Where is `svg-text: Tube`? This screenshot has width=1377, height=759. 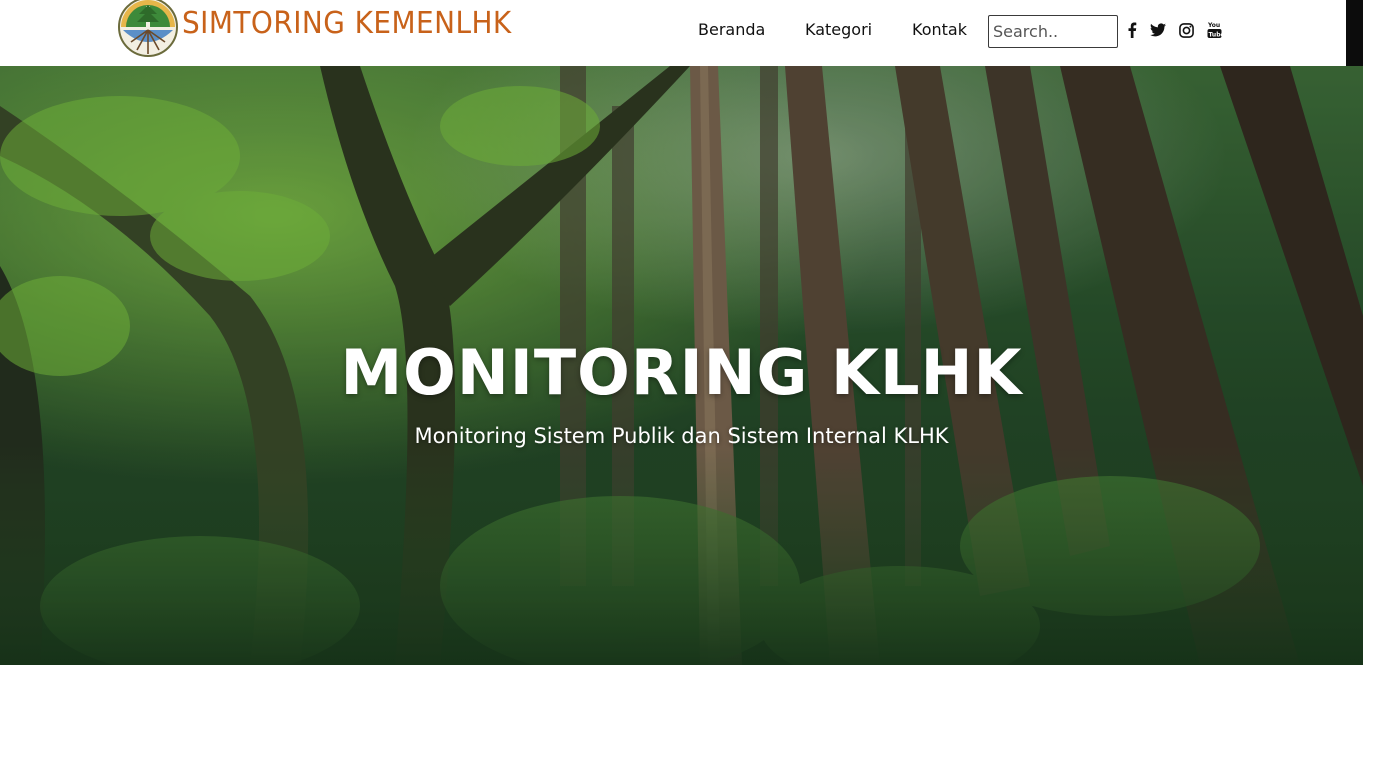
svg-text: Tube is located at coordinates (1215, 35).